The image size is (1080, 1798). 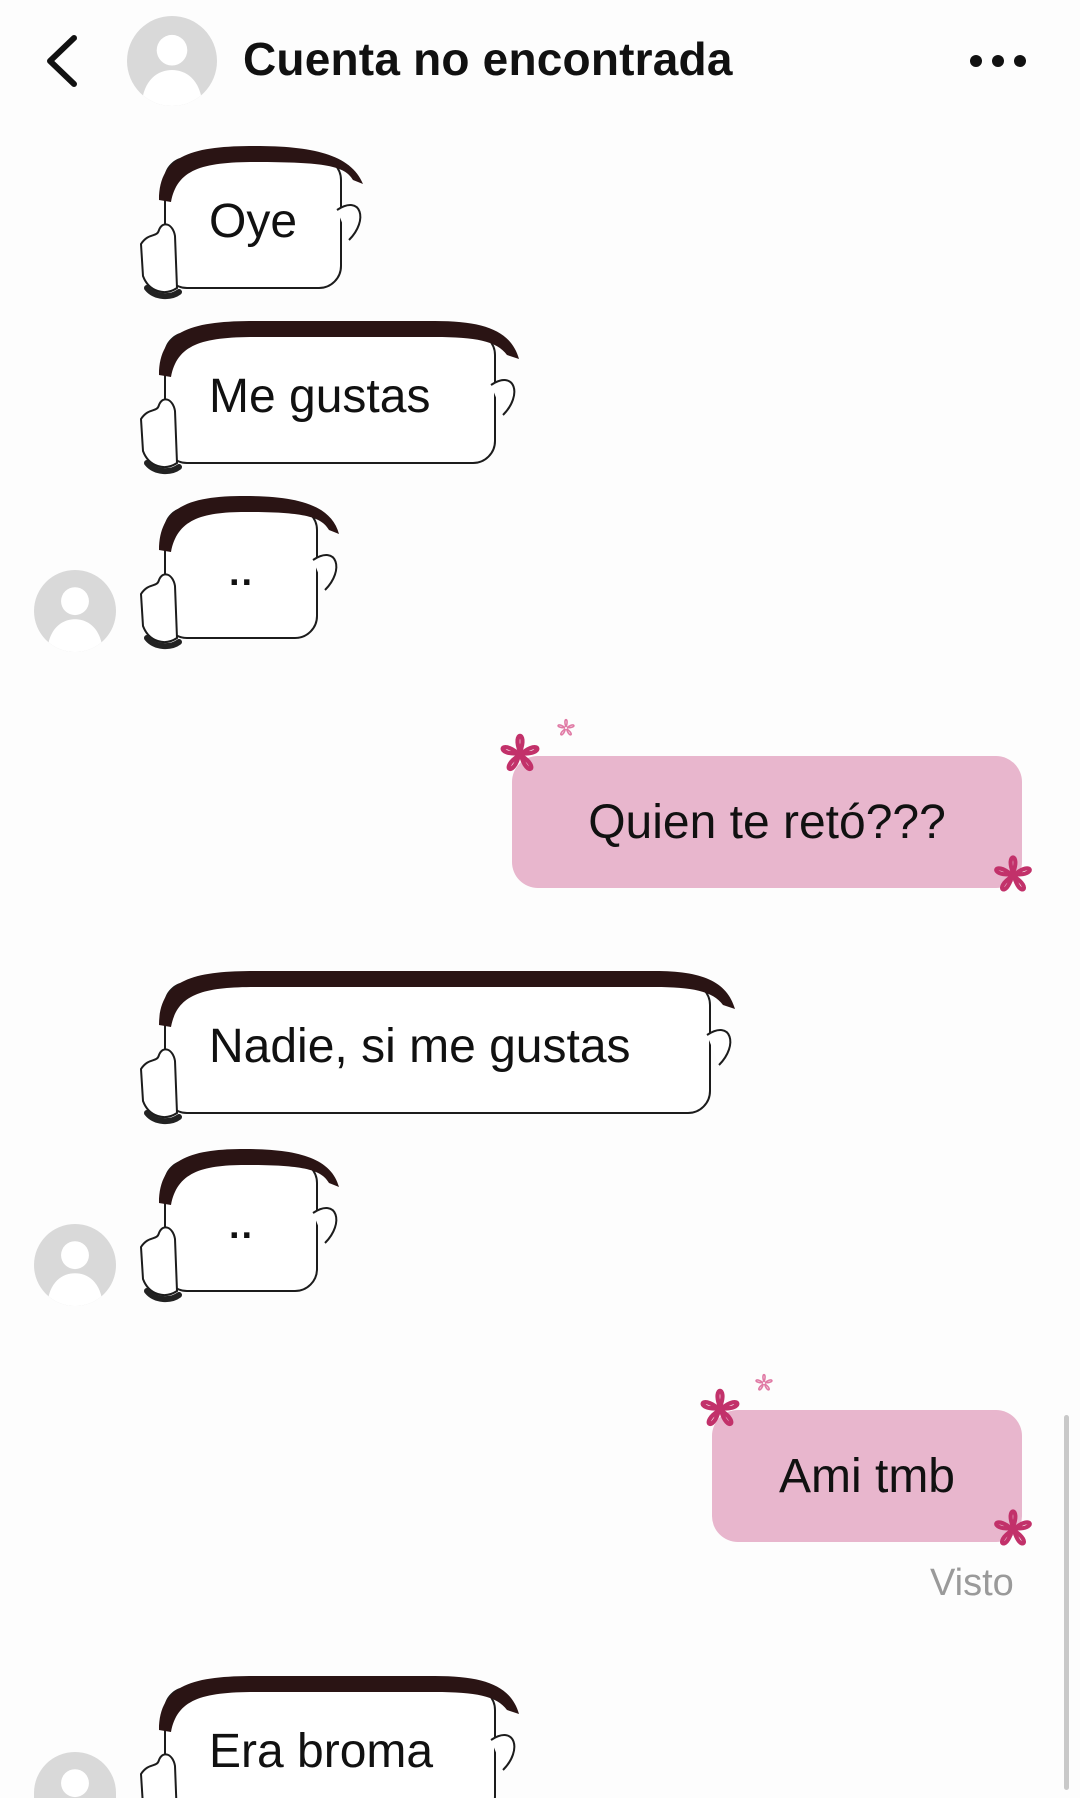 I want to click on message-text: Era broma, so click(x=321, y=1751).